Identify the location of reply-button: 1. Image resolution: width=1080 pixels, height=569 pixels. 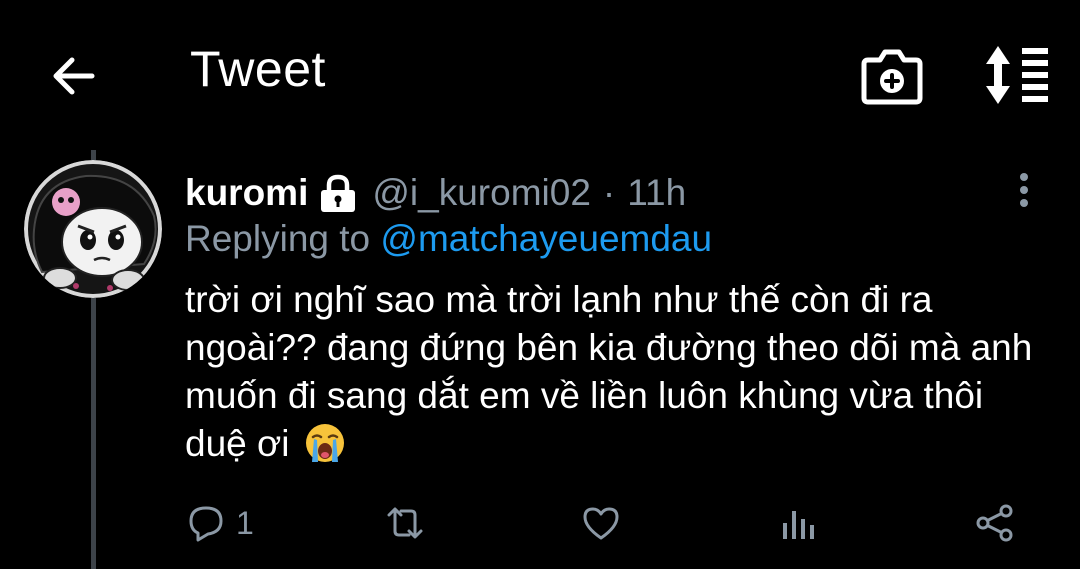
(220, 523).